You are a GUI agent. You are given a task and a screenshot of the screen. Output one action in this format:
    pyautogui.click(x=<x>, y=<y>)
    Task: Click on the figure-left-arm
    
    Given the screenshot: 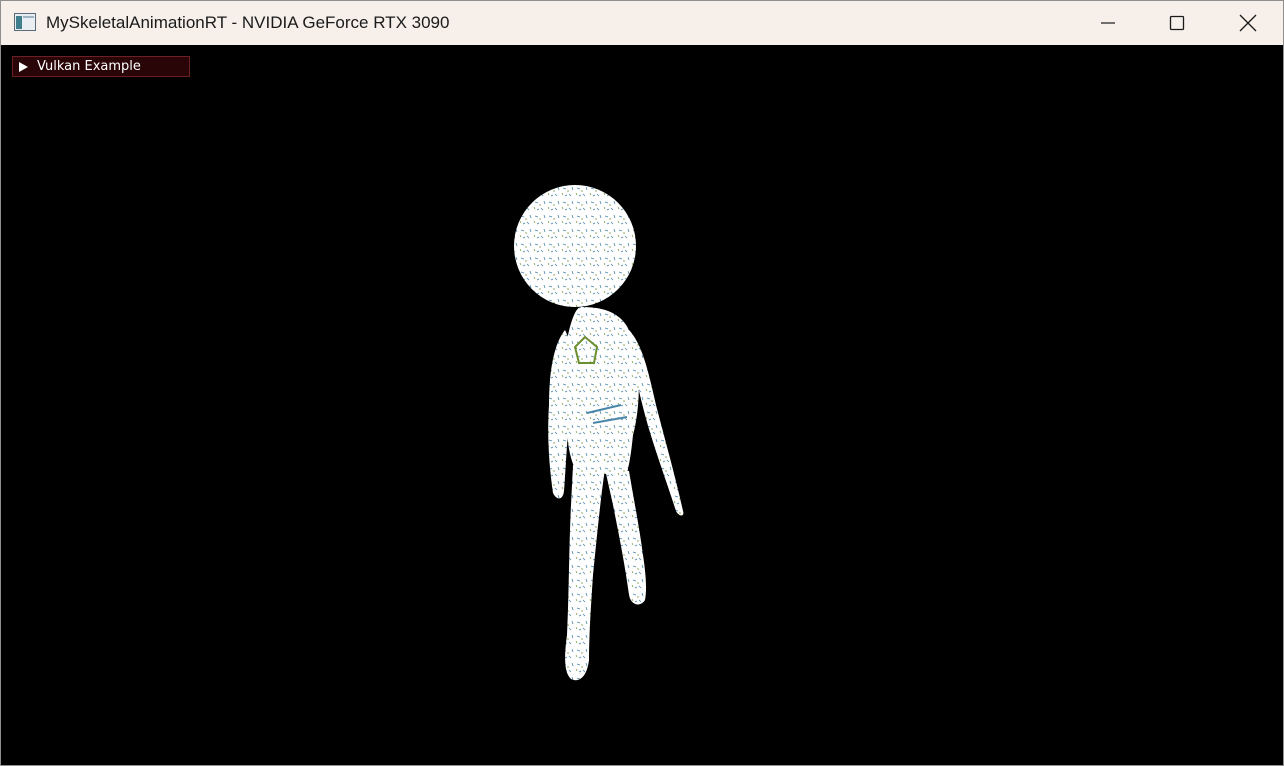 What is the action you would take?
    pyautogui.click(x=560, y=414)
    